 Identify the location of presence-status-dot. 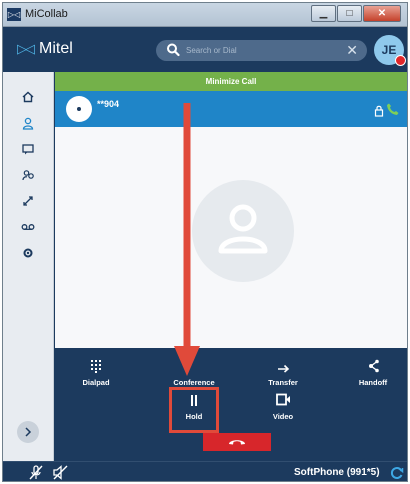
(400, 60).